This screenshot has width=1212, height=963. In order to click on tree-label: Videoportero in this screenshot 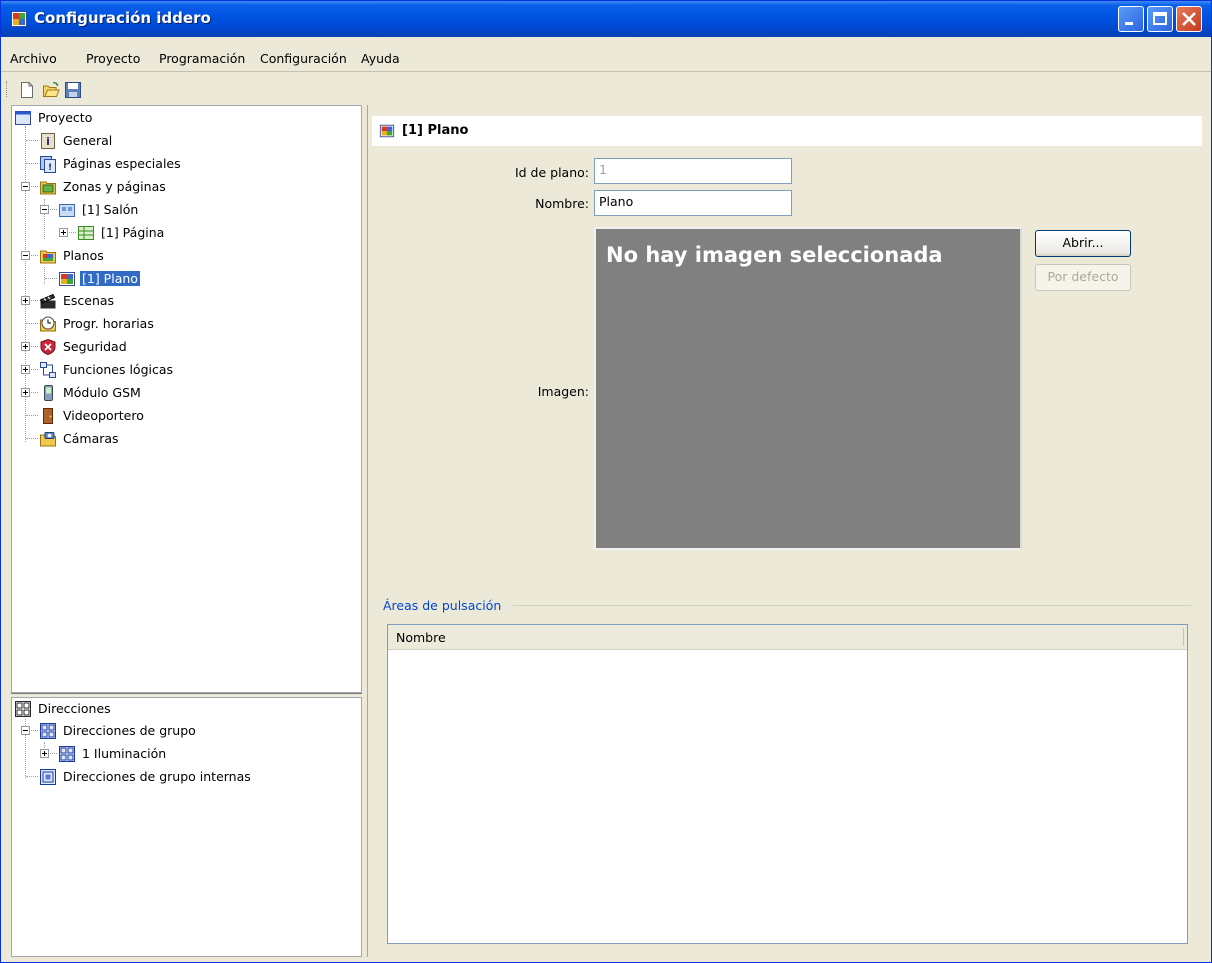, I will do `click(103, 415)`.